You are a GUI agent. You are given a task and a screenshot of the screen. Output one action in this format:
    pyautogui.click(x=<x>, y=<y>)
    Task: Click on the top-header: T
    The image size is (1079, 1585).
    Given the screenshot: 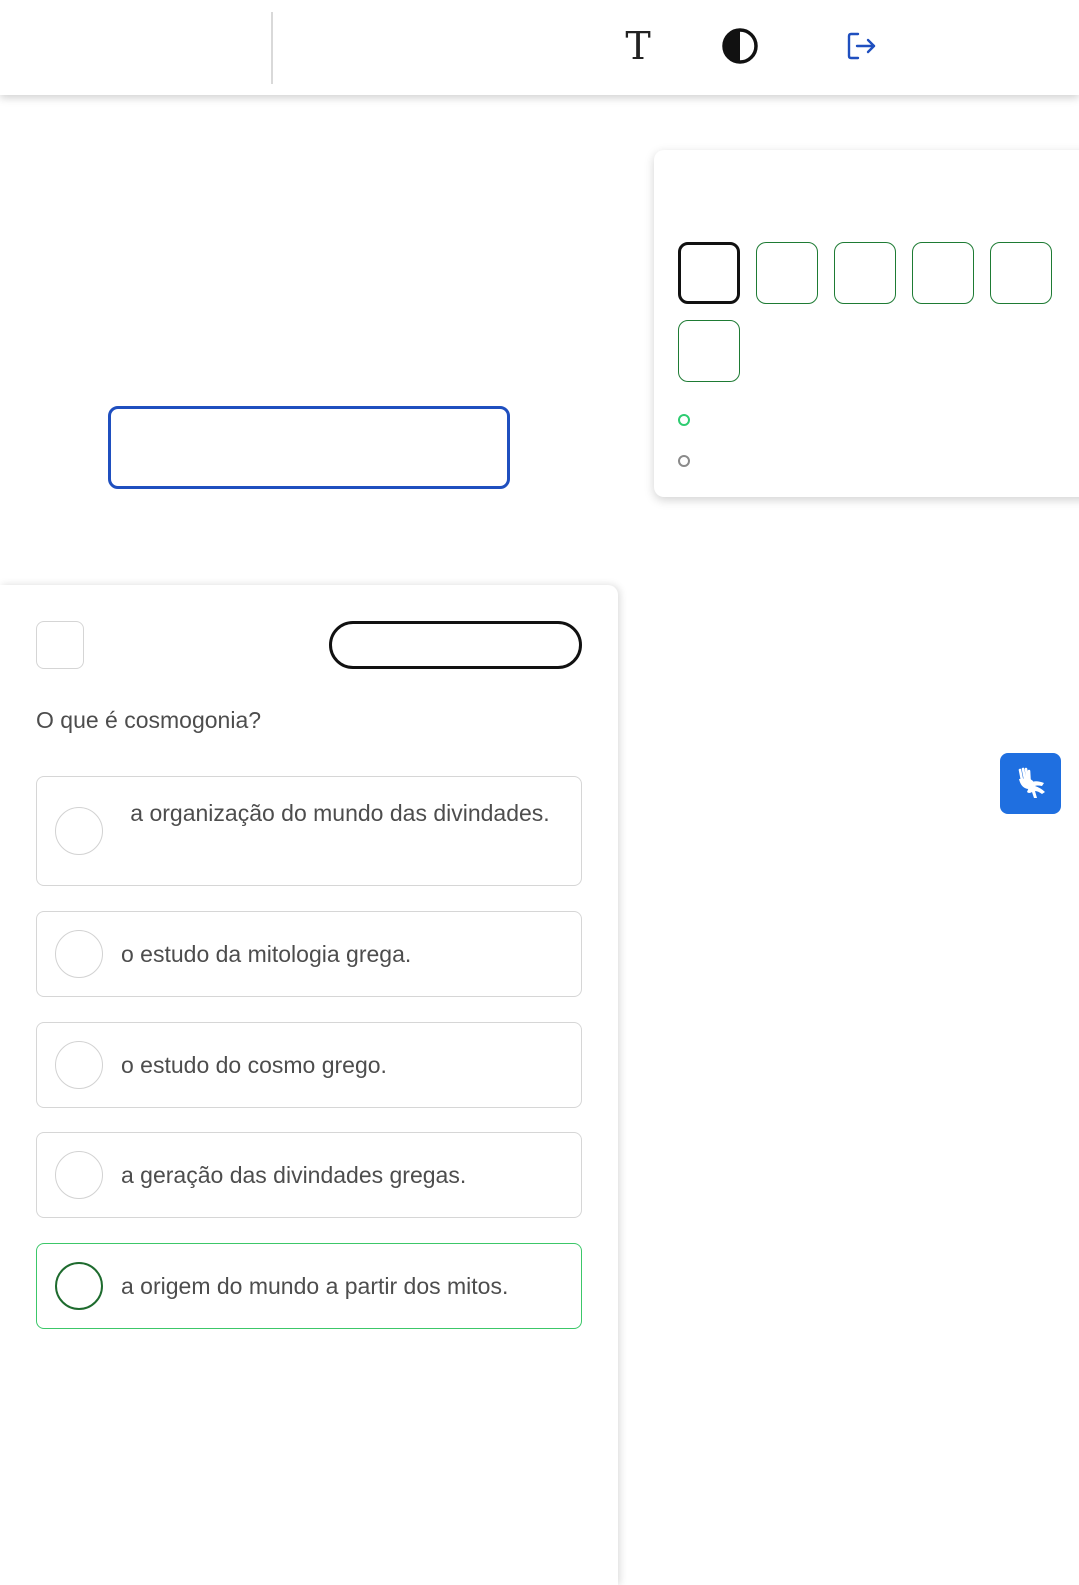 What is the action you would take?
    pyautogui.click(x=539, y=47)
    